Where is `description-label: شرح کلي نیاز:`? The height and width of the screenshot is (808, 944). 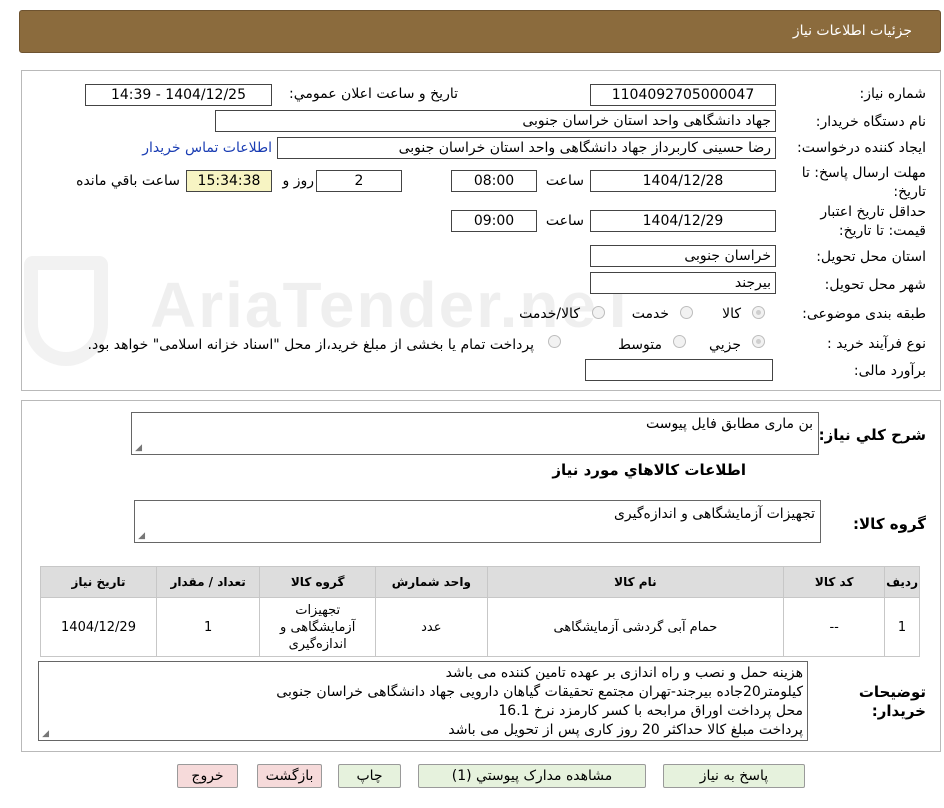
description-label: شرح کلي نیاز: is located at coordinates (872, 435).